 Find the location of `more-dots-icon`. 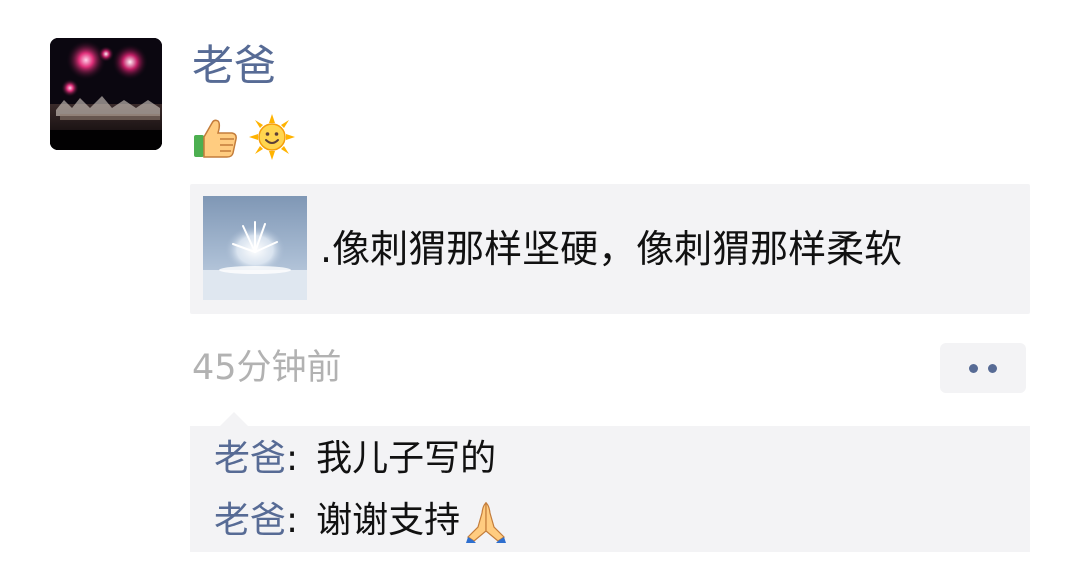

more-dots-icon is located at coordinates (973, 368).